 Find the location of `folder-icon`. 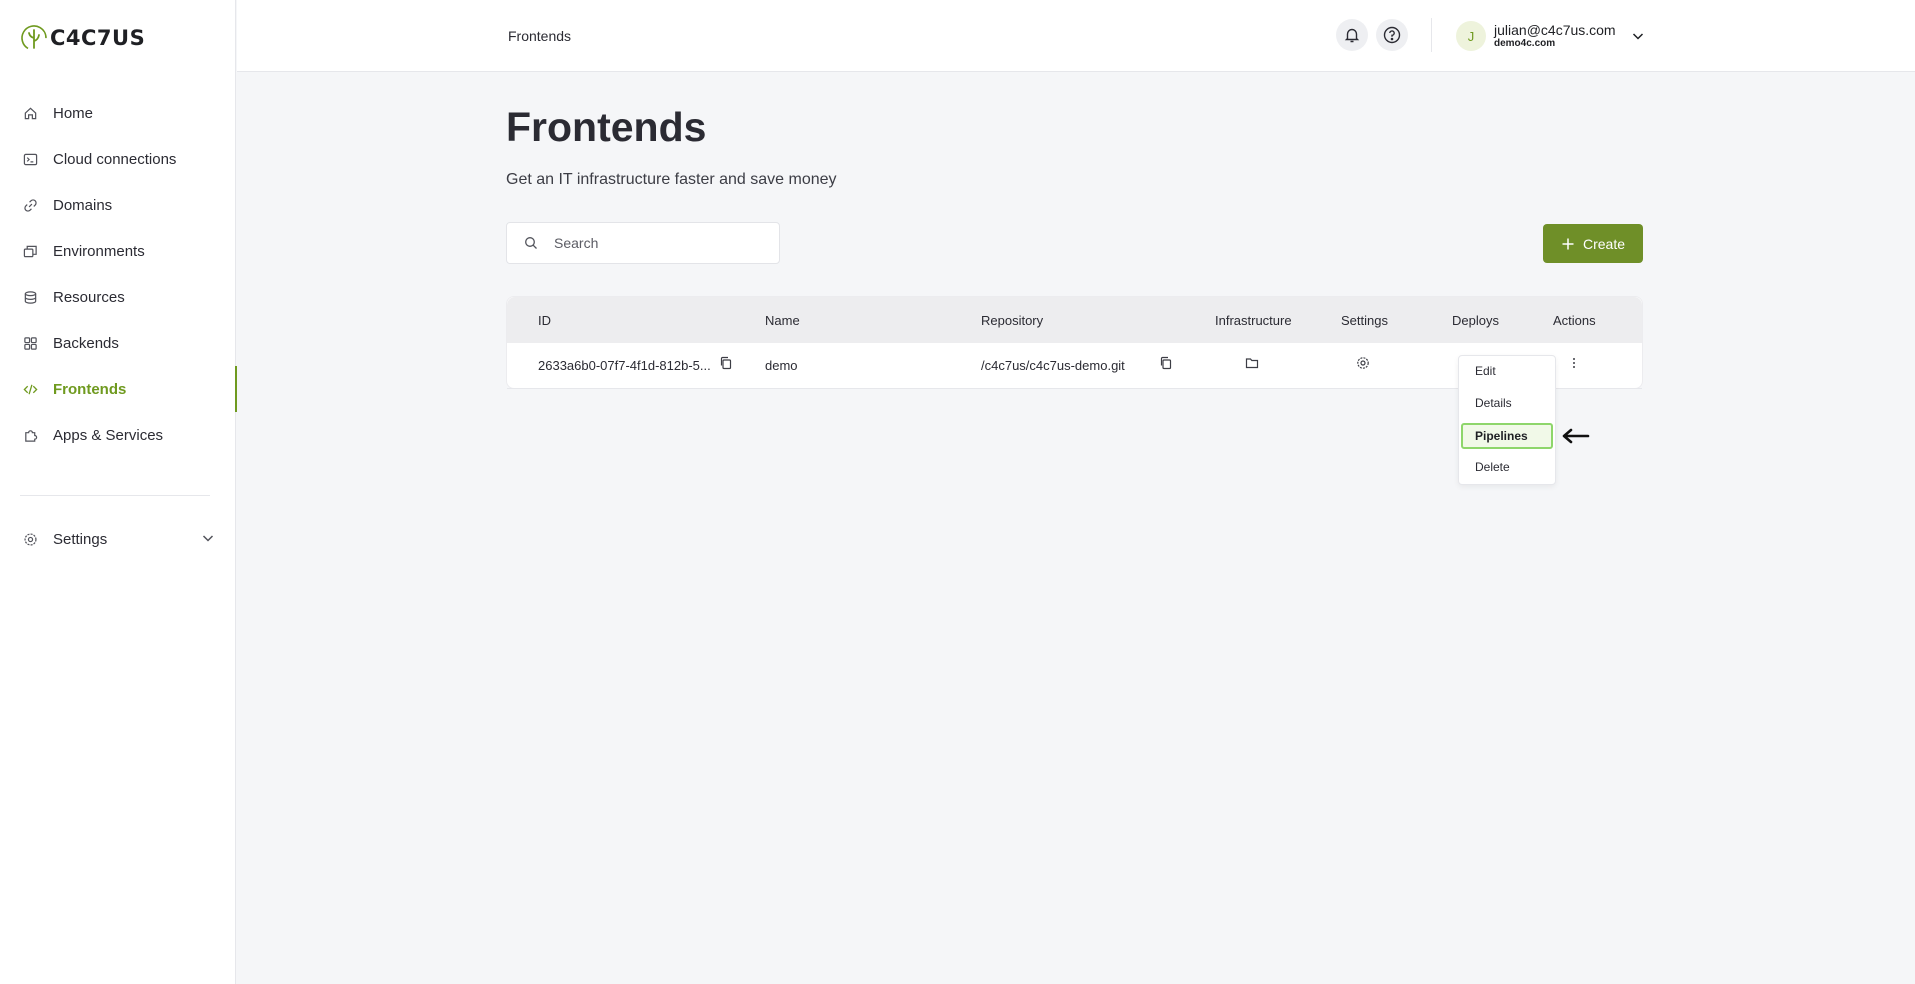

folder-icon is located at coordinates (1252, 363).